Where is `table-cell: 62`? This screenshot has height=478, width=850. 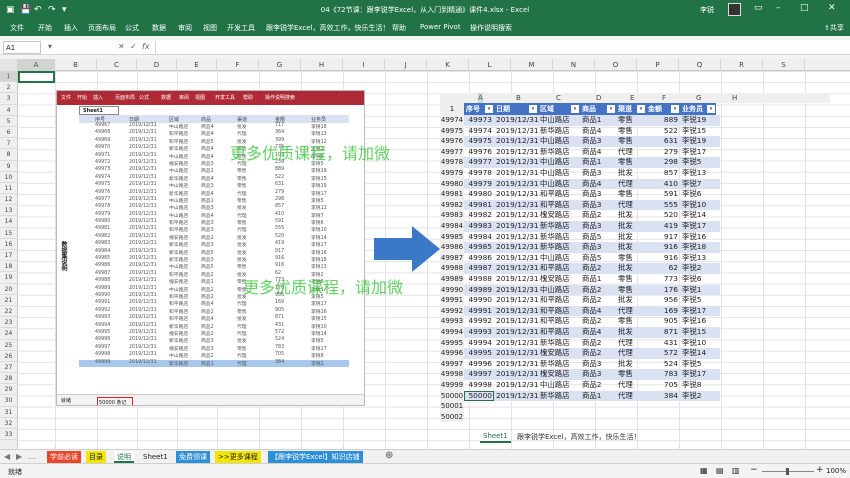 table-cell: 62 is located at coordinates (663, 268).